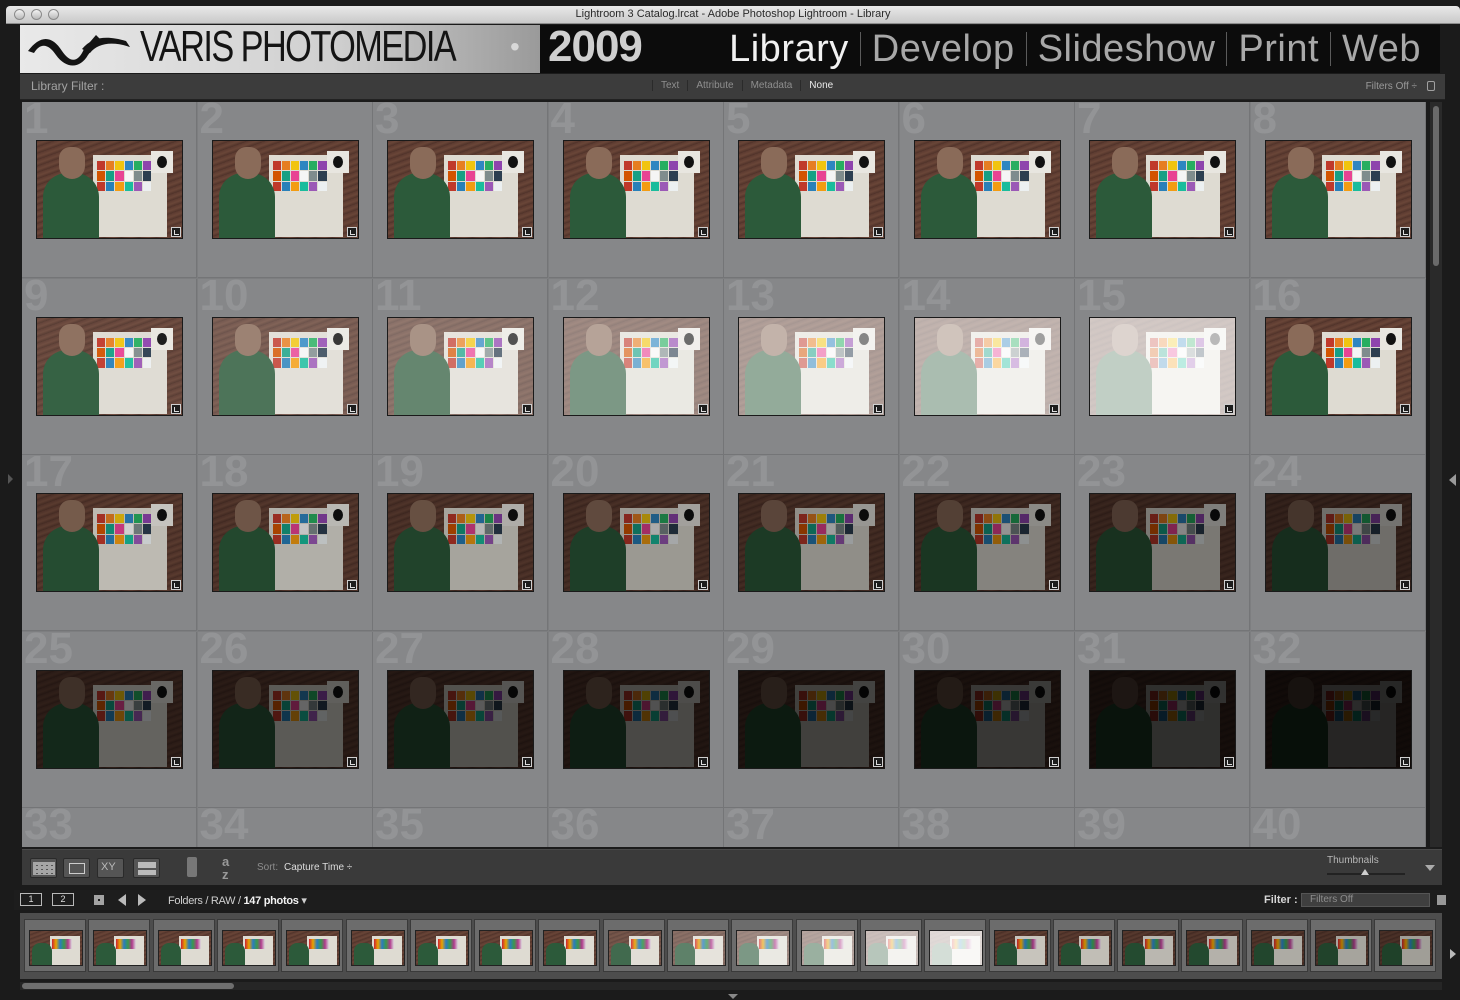  What do you see at coordinates (76, 868) in the screenshot?
I see `loupe-view-button` at bounding box center [76, 868].